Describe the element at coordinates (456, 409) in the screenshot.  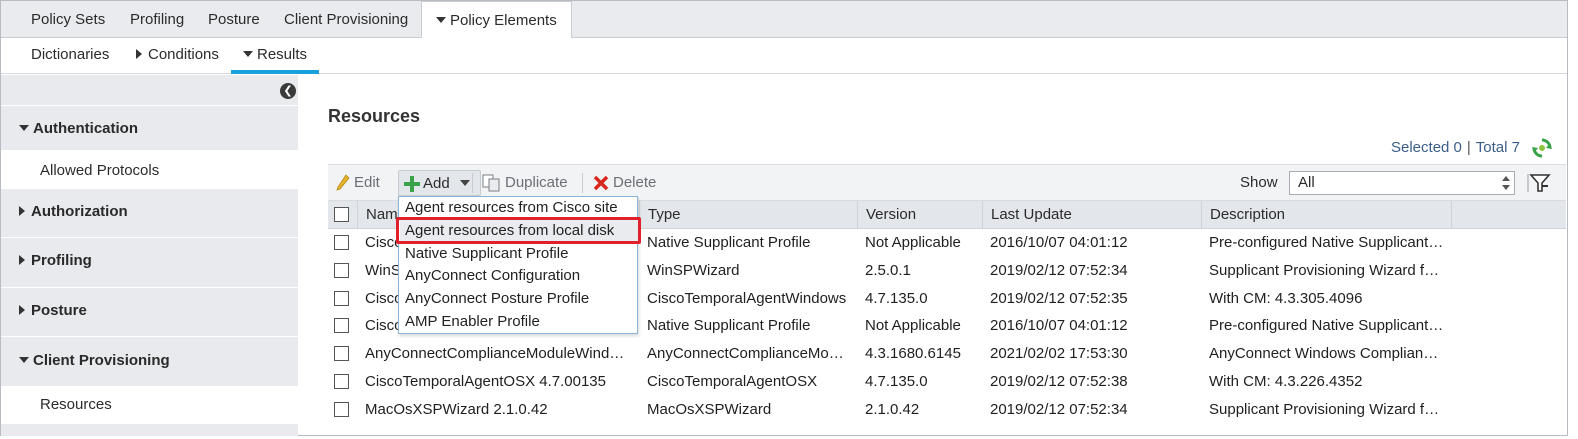
I see `cell-name: MacOsXSPWizard 2.1.0.42` at that location.